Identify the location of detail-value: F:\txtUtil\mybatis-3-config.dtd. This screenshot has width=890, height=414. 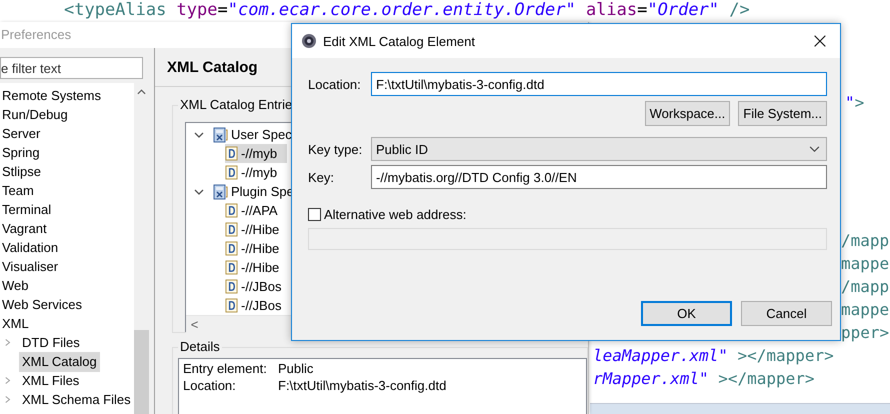
(362, 385).